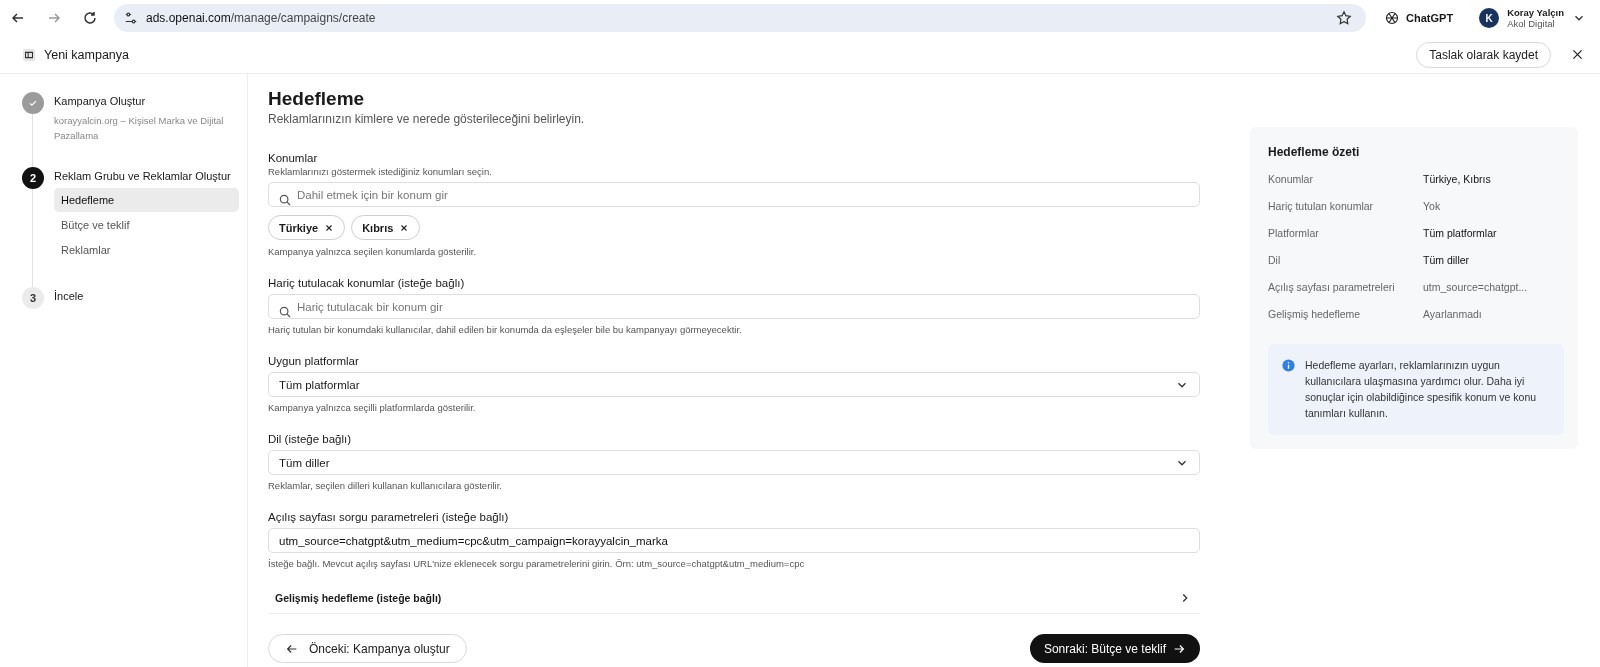 The image size is (1600, 667). I want to click on summary-label: Hariç tutulan konumlar, so click(1321, 206).